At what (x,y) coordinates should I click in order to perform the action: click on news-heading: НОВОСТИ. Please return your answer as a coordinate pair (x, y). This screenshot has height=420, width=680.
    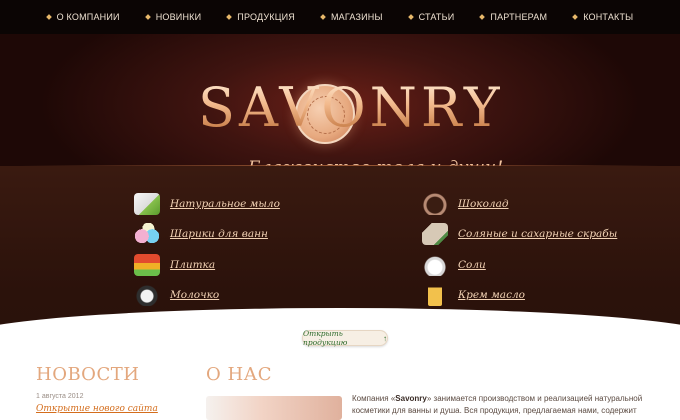
    Looking at the image, I should click on (88, 374).